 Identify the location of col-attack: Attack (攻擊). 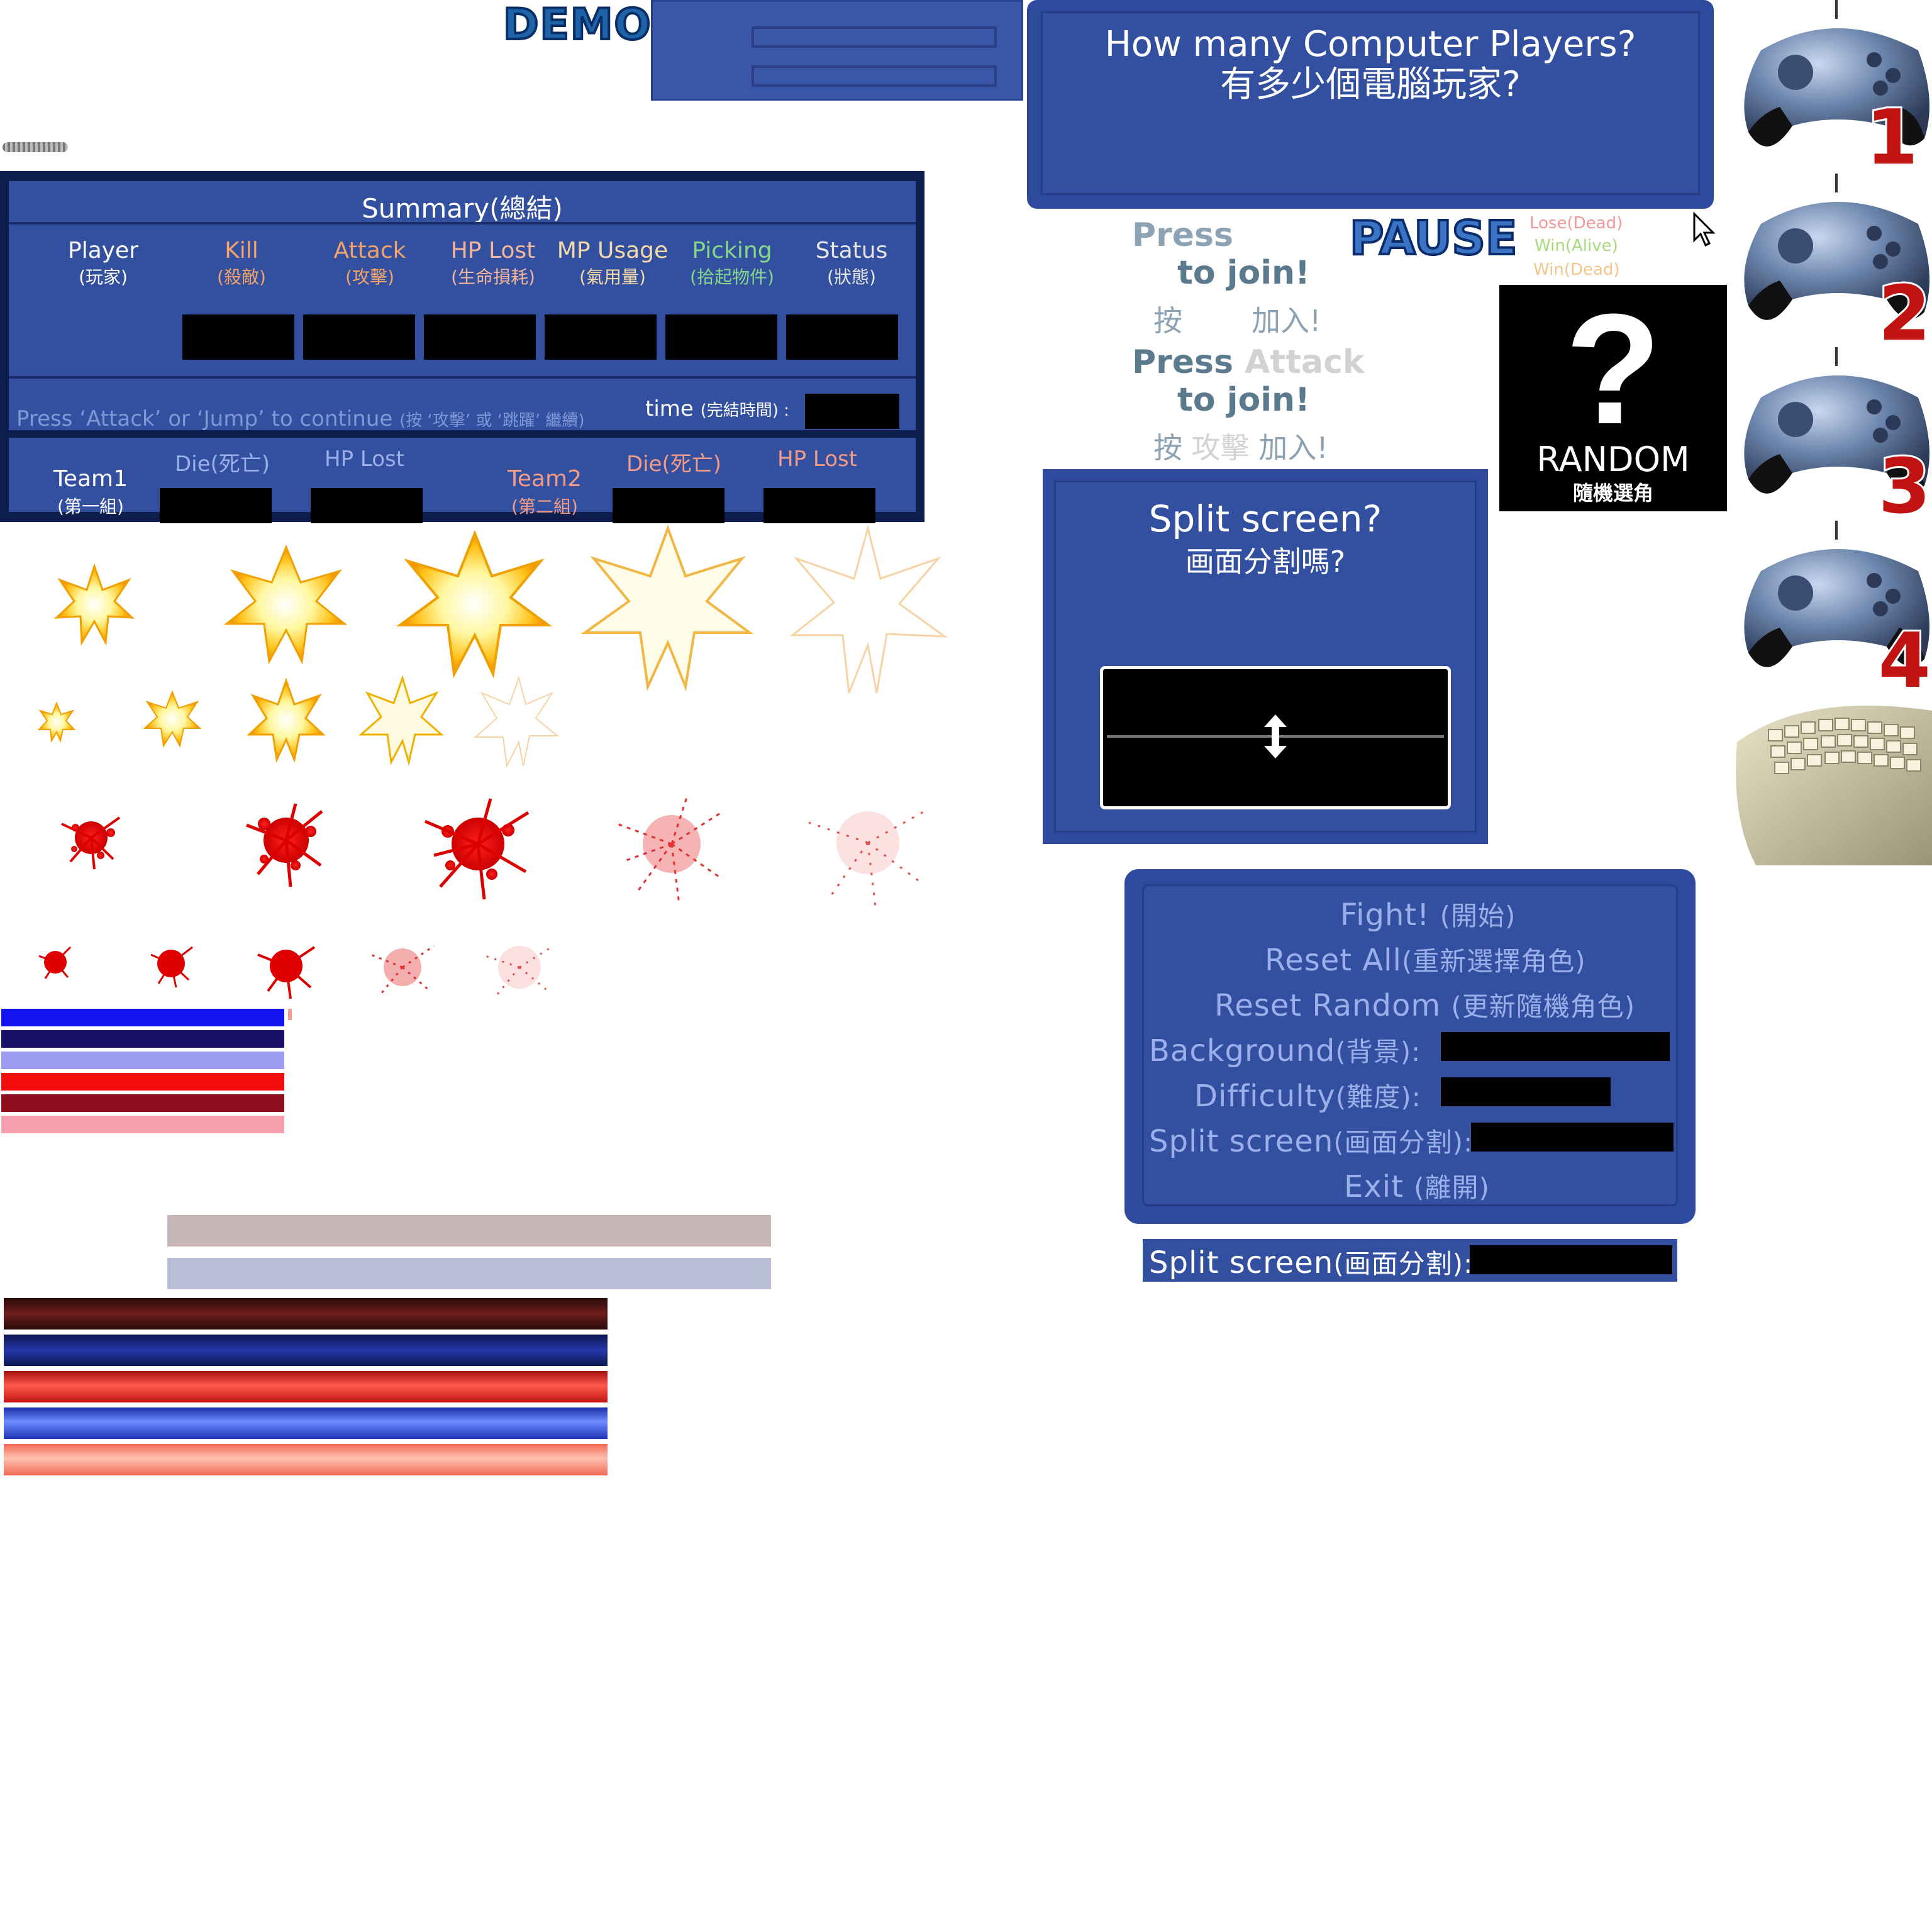
(369, 262).